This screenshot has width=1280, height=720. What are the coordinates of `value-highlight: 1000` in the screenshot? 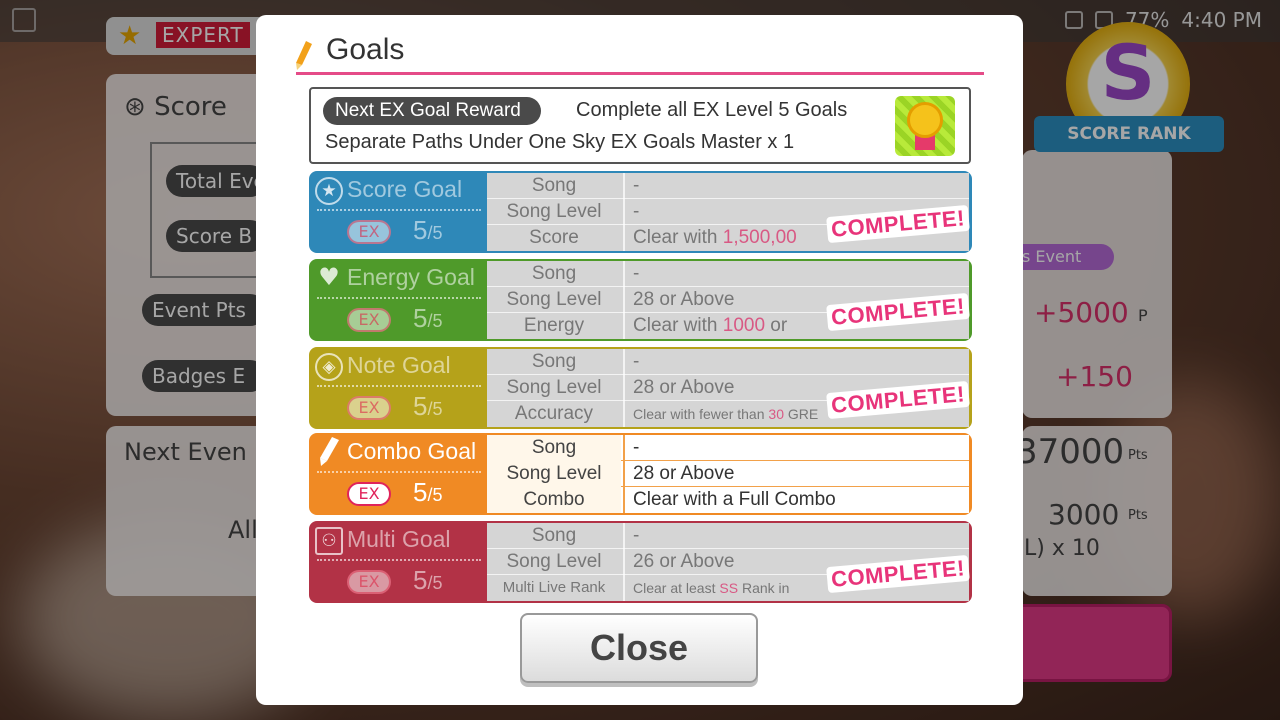 It's located at (744, 325).